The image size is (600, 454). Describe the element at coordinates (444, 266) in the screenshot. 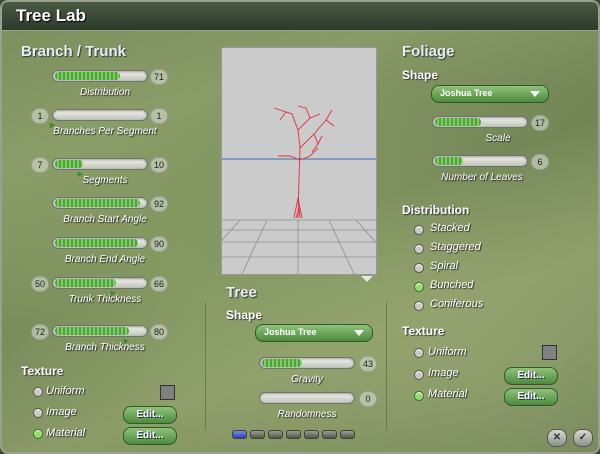

I see `distribution-label: Spiral` at that location.